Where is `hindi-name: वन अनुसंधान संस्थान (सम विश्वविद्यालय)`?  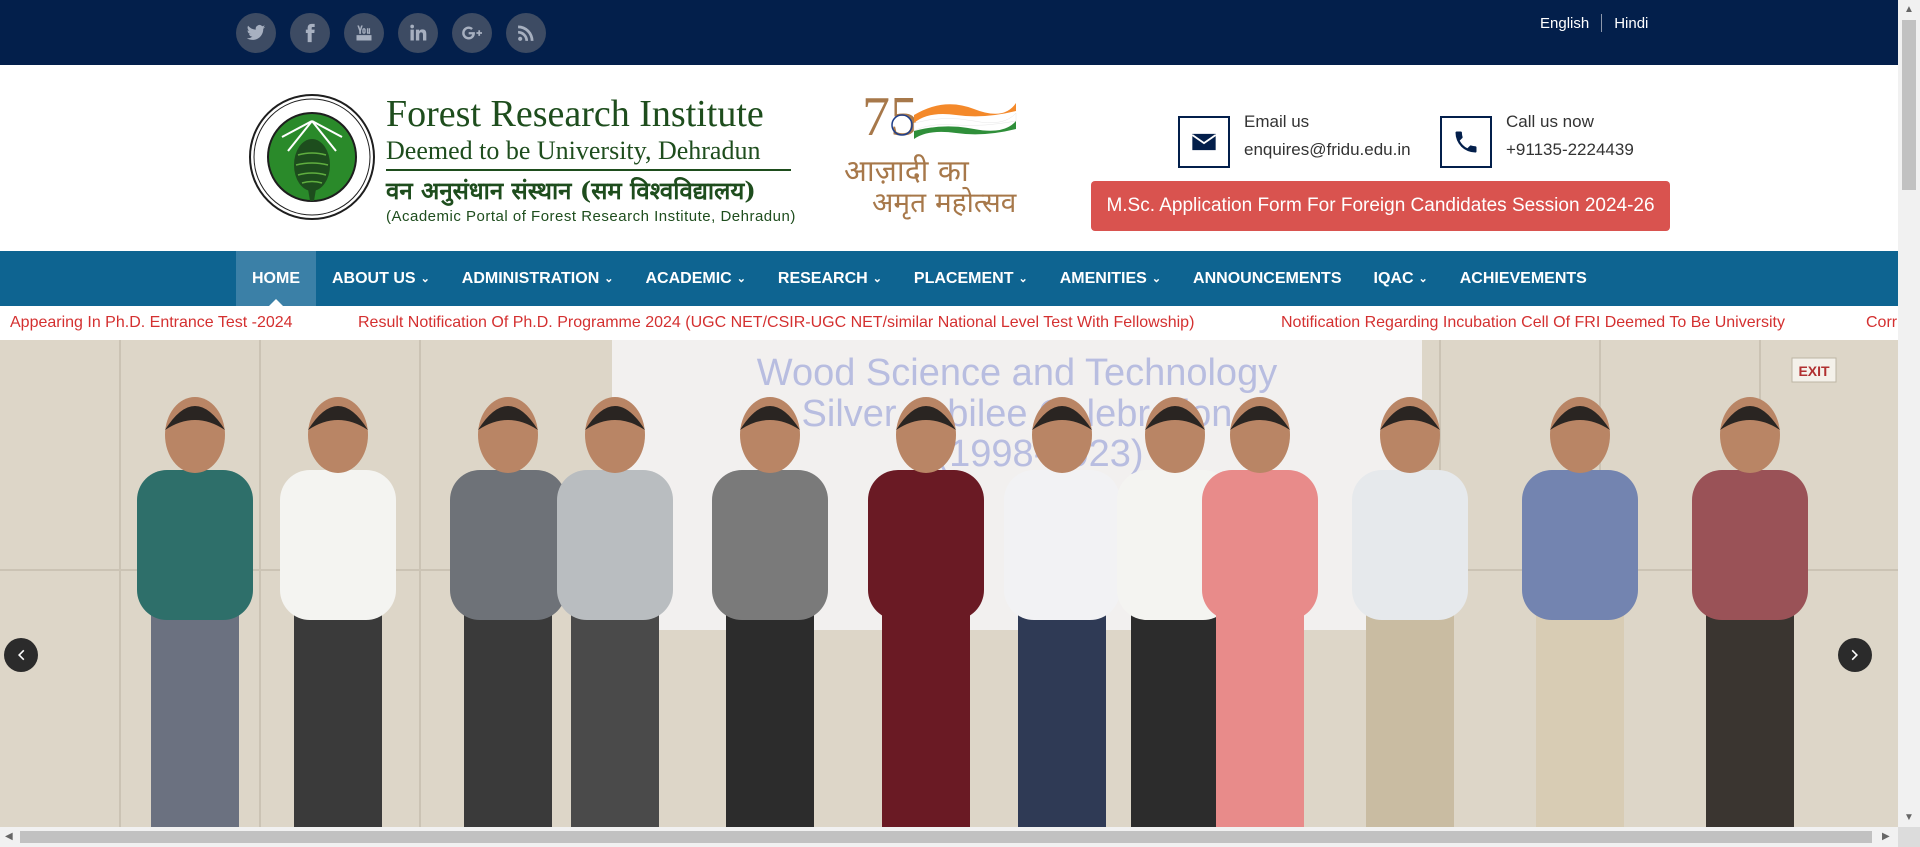
hindi-name: वन अनुसंधान संस्थान (सम विश्वविद्यालय) is located at coordinates (571, 190).